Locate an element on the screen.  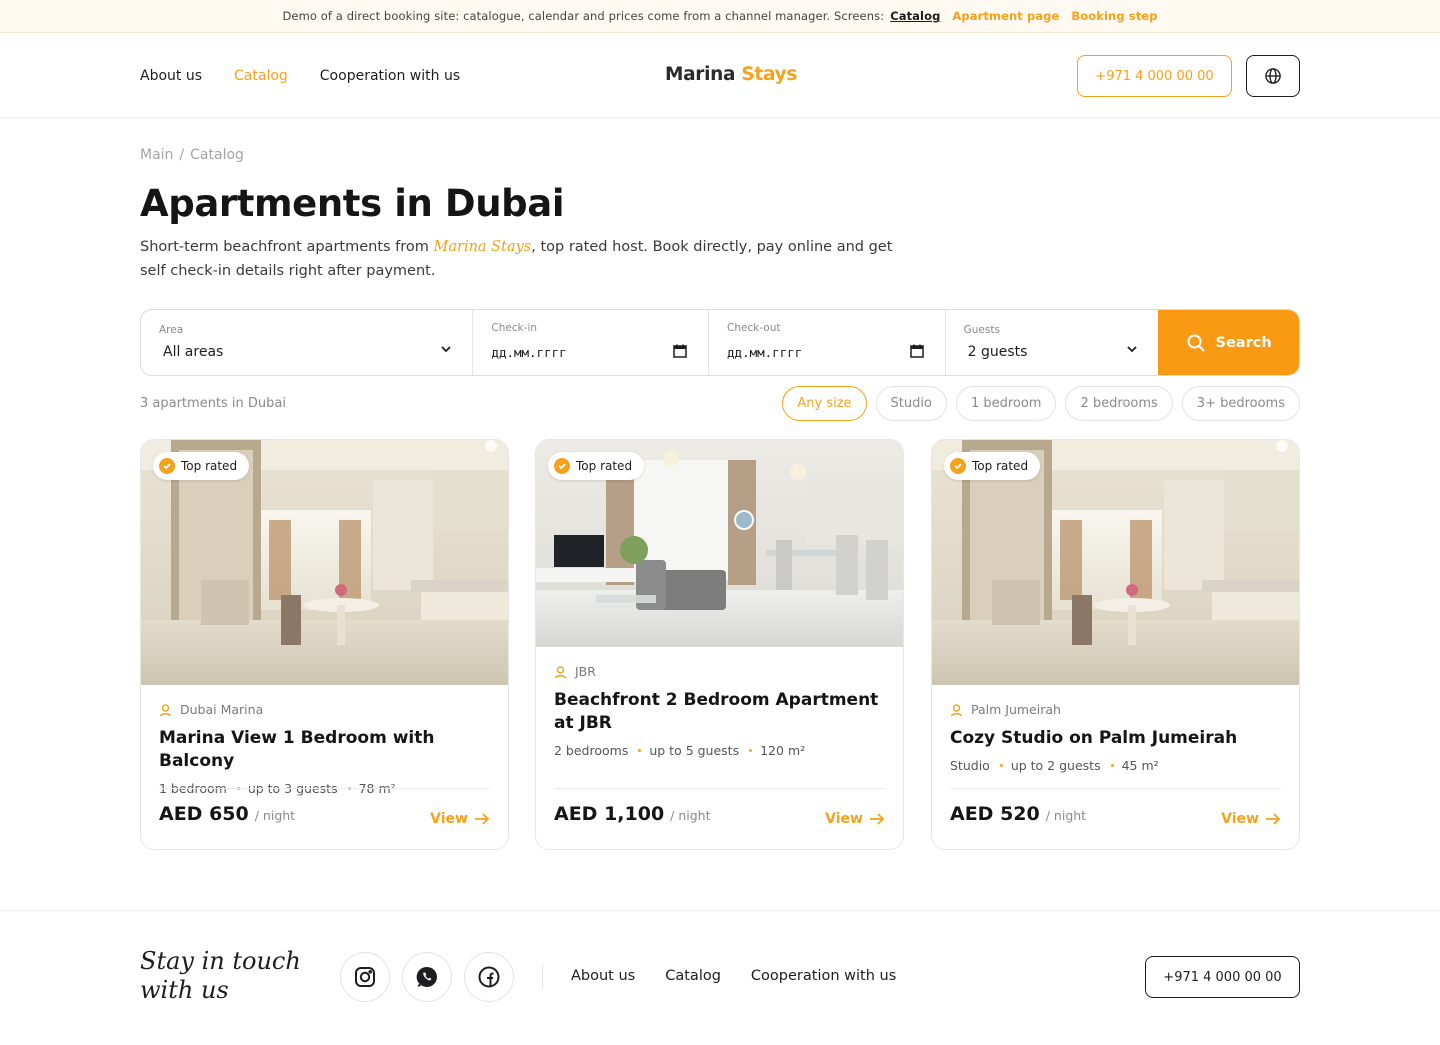
spec-dot is located at coordinates (640, 750).